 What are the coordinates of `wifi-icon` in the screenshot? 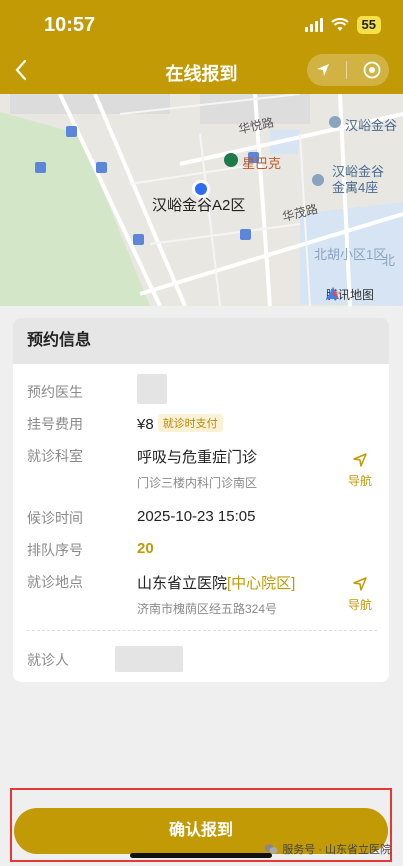 It's located at (339, 24).